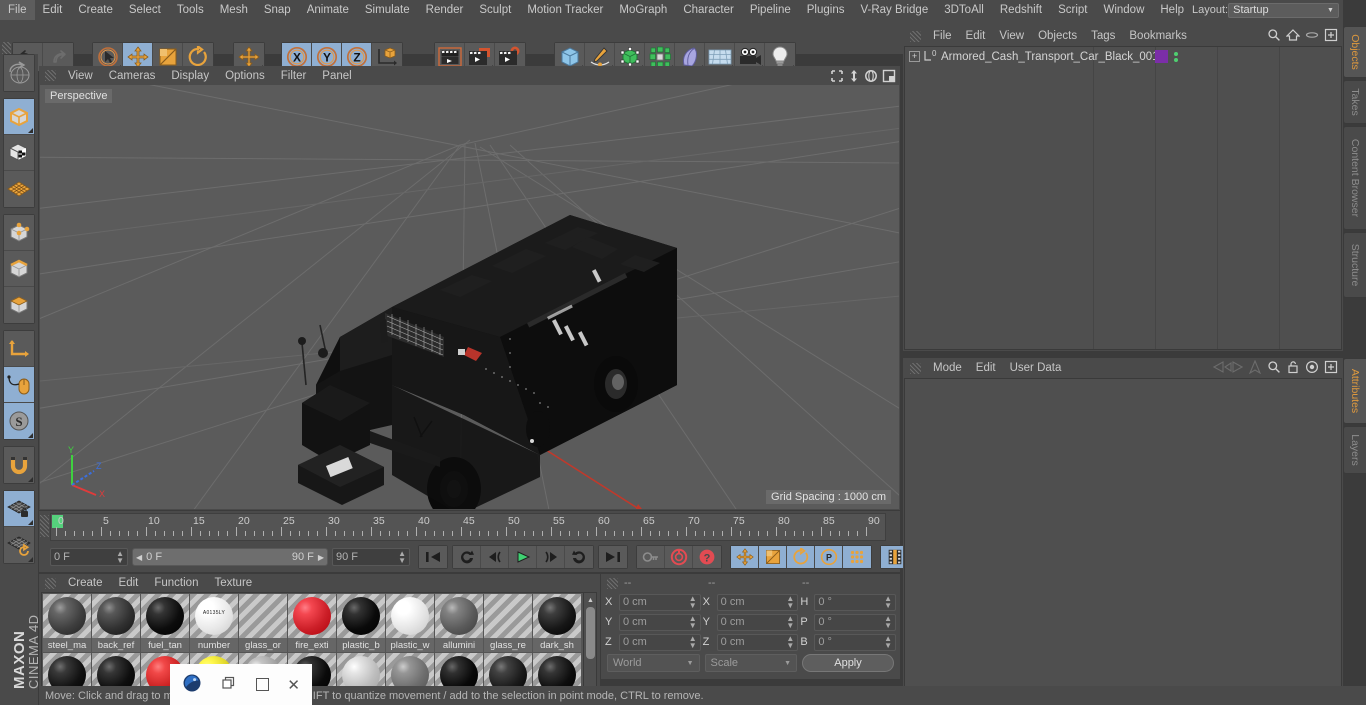 The height and width of the screenshot is (705, 1366). Describe the element at coordinates (1011, 36) in the screenshot. I see `object-menu-view: View` at that location.